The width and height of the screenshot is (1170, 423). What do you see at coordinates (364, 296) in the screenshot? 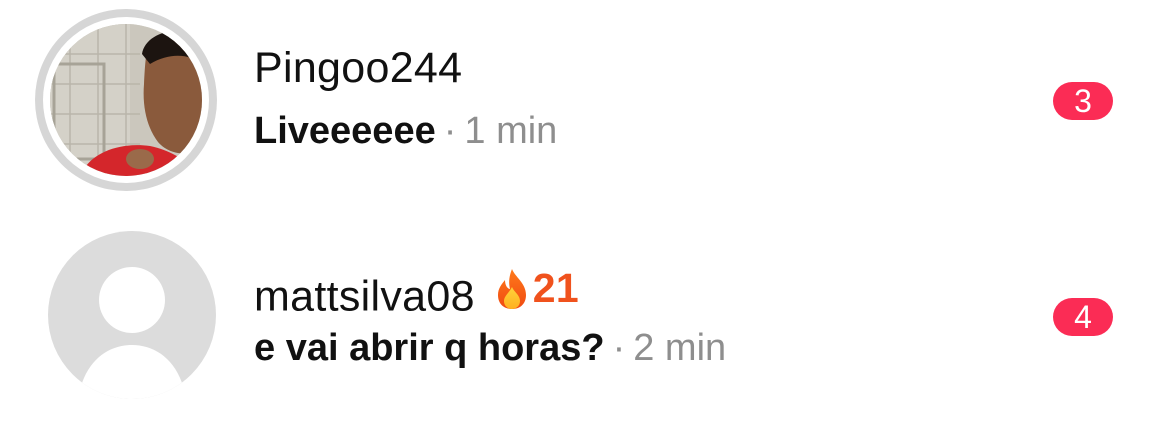
I see `username-text: mattsilva08` at bounding box center [364, 296].